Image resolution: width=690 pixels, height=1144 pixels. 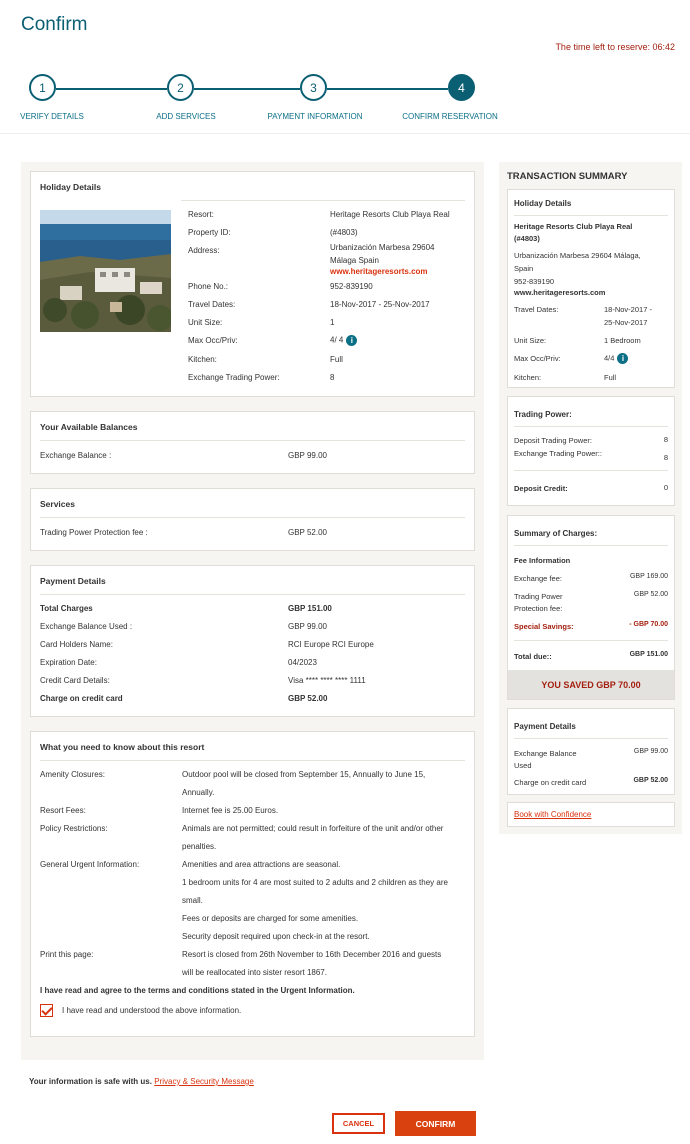 I want to click on travel-dates-value: 18-Nov-2017 - 25-Nov-2017, so click(x=380, y=304).